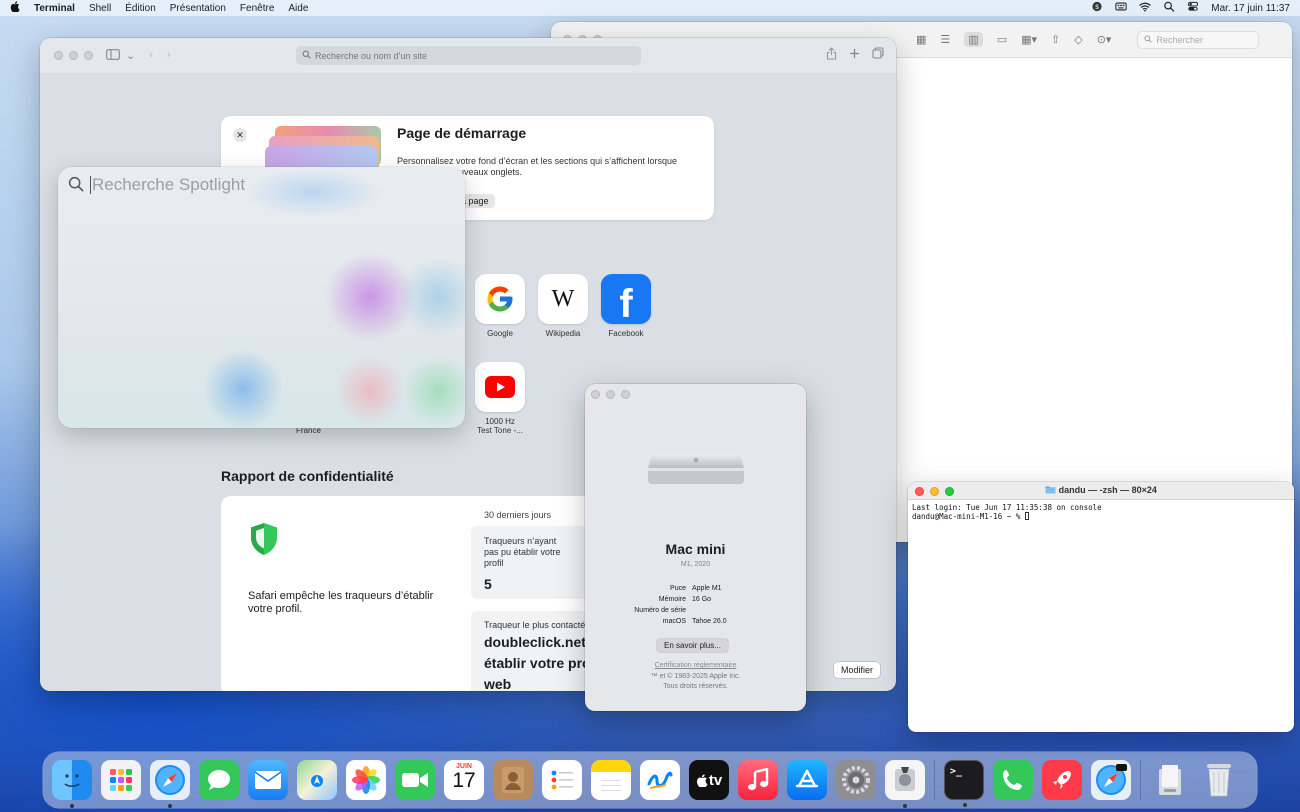 The image size is (1300, 812). What do you see at coordinates (468, 55) in the screenshot?
I see `address-bar: Recherche ou nom d’un site` at bounding box center [468, 55].